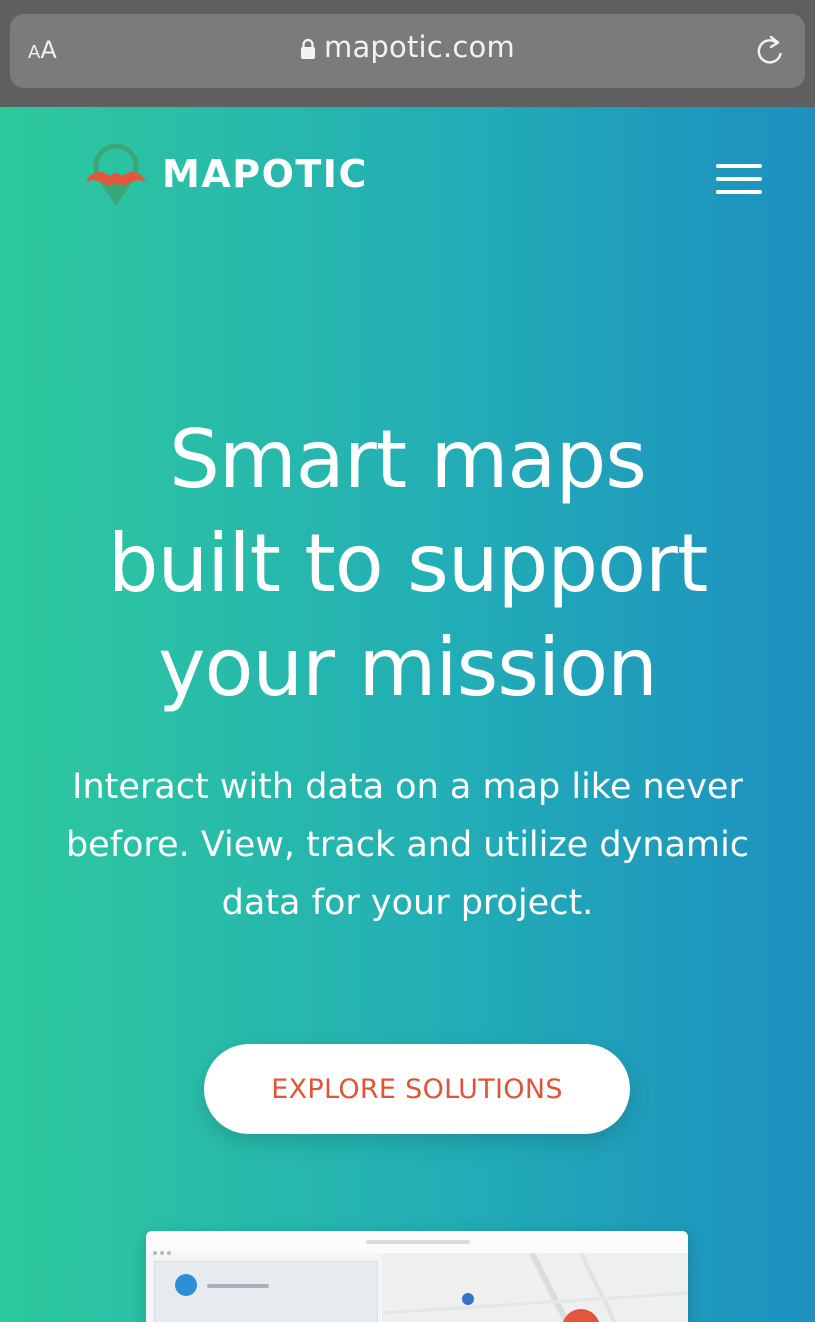  I want to click on hero-subtitle-line: data for your project., so click(407, 903).